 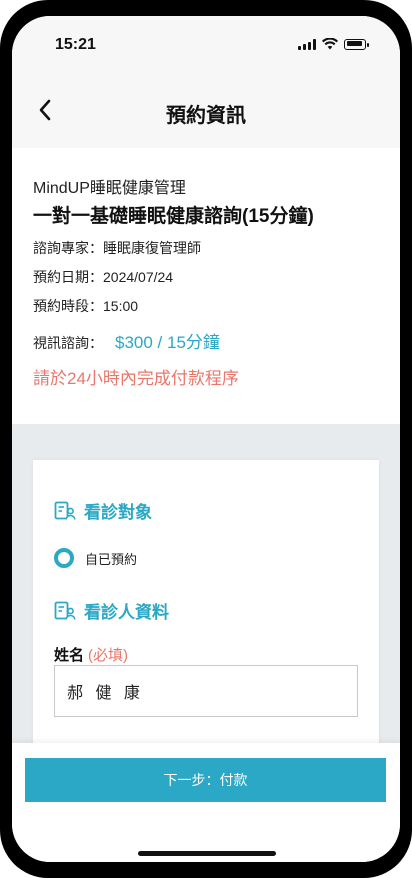 I want to click on home-indicator, so click(x=207, y=853).